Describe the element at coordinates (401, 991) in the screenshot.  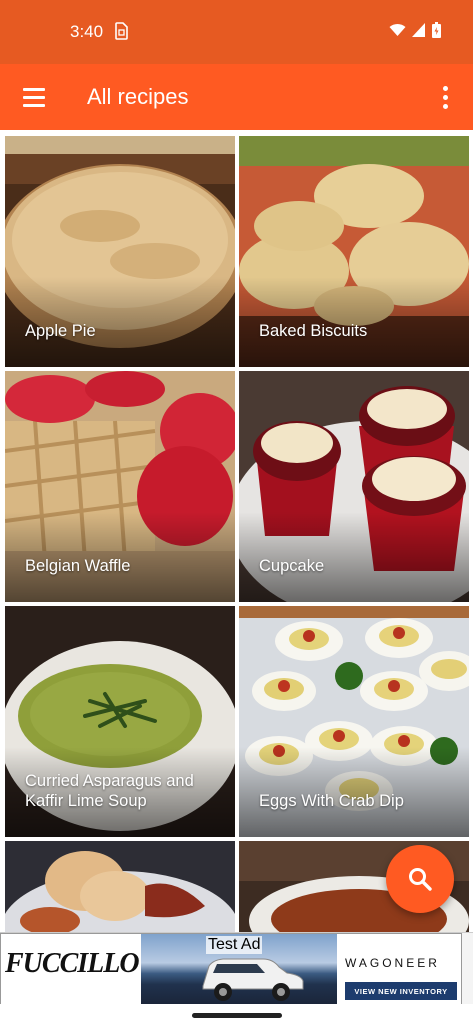
I see `ad-cta-button: VIEW NEW INVENTORY` at that location.